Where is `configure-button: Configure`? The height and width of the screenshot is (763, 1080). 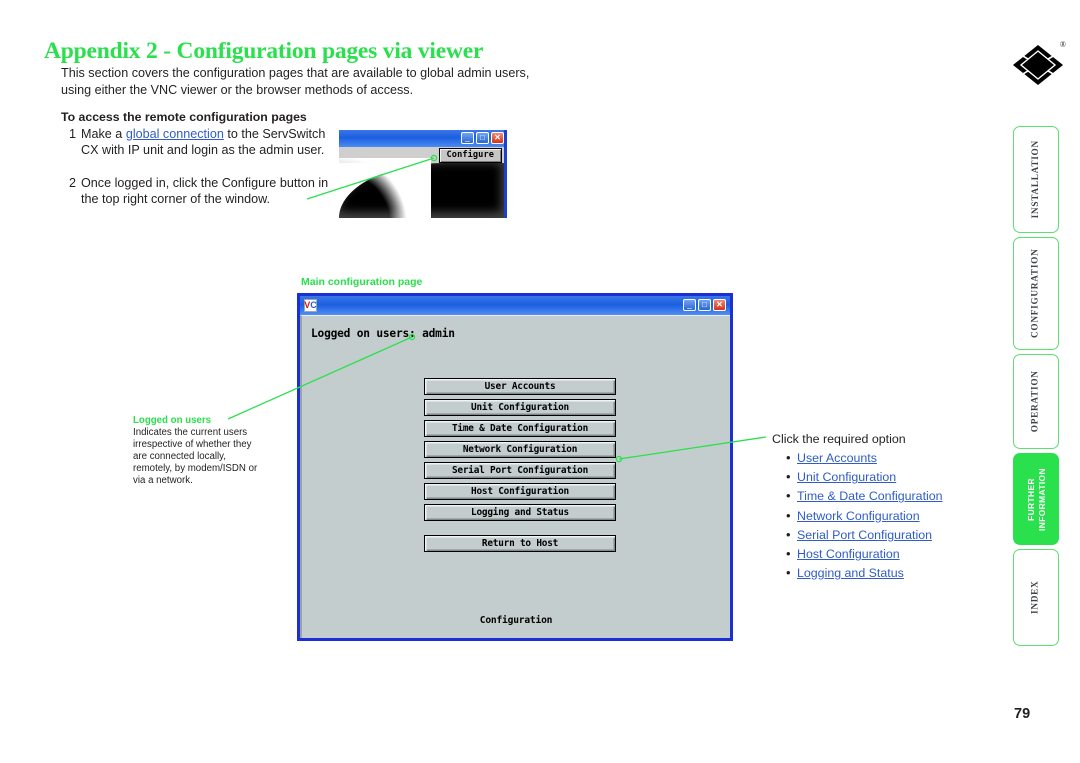
configure-button: Configure is located at coordinates (470, 155).